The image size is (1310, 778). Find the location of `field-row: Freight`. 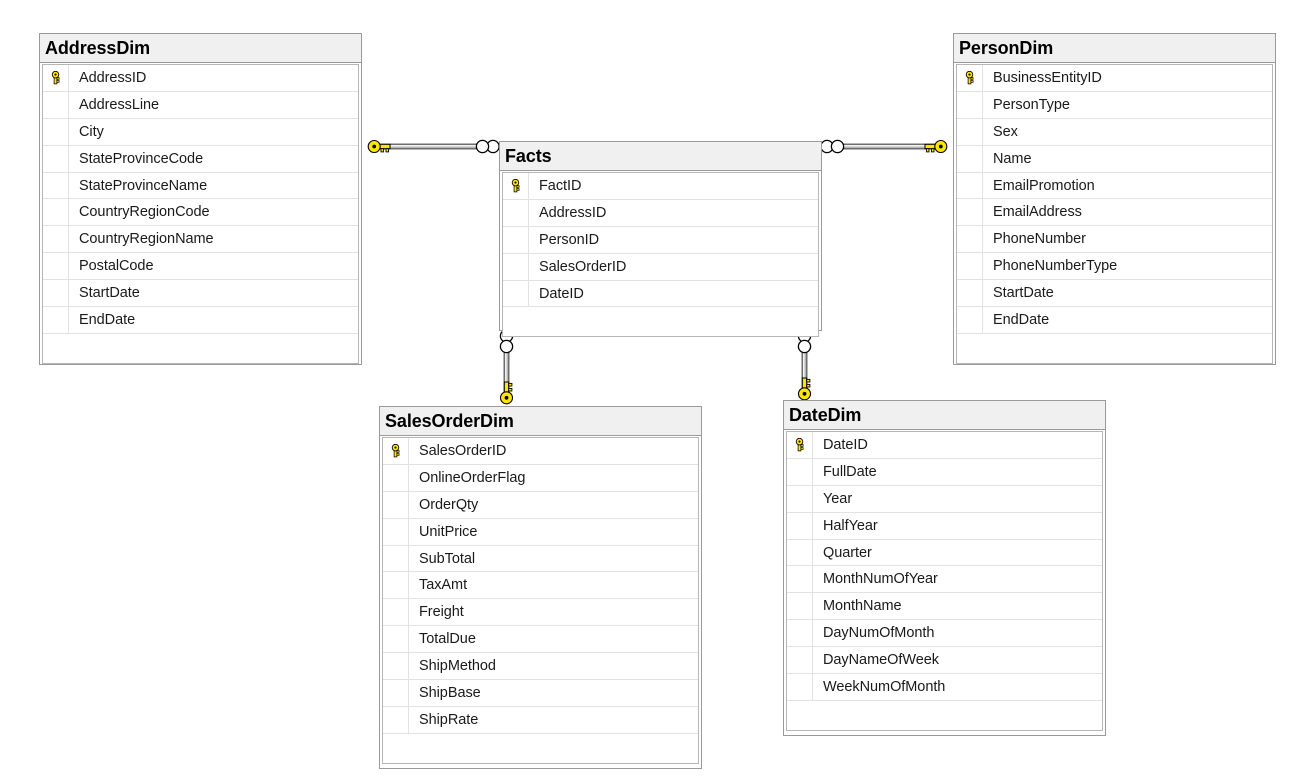

field-row: Freight is located at coordinates (540, 613).